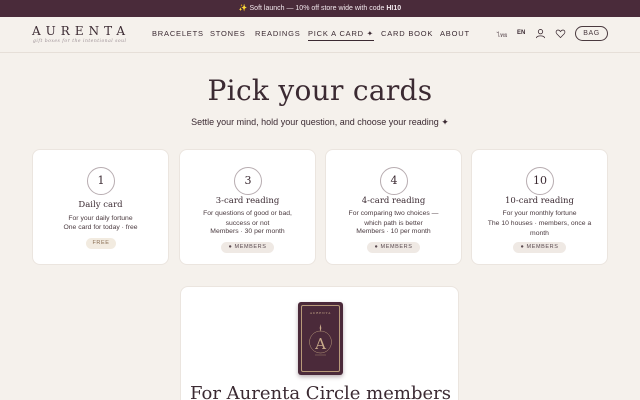  I want to click on card-desc: For your monthly fortune, so click(539, 213).